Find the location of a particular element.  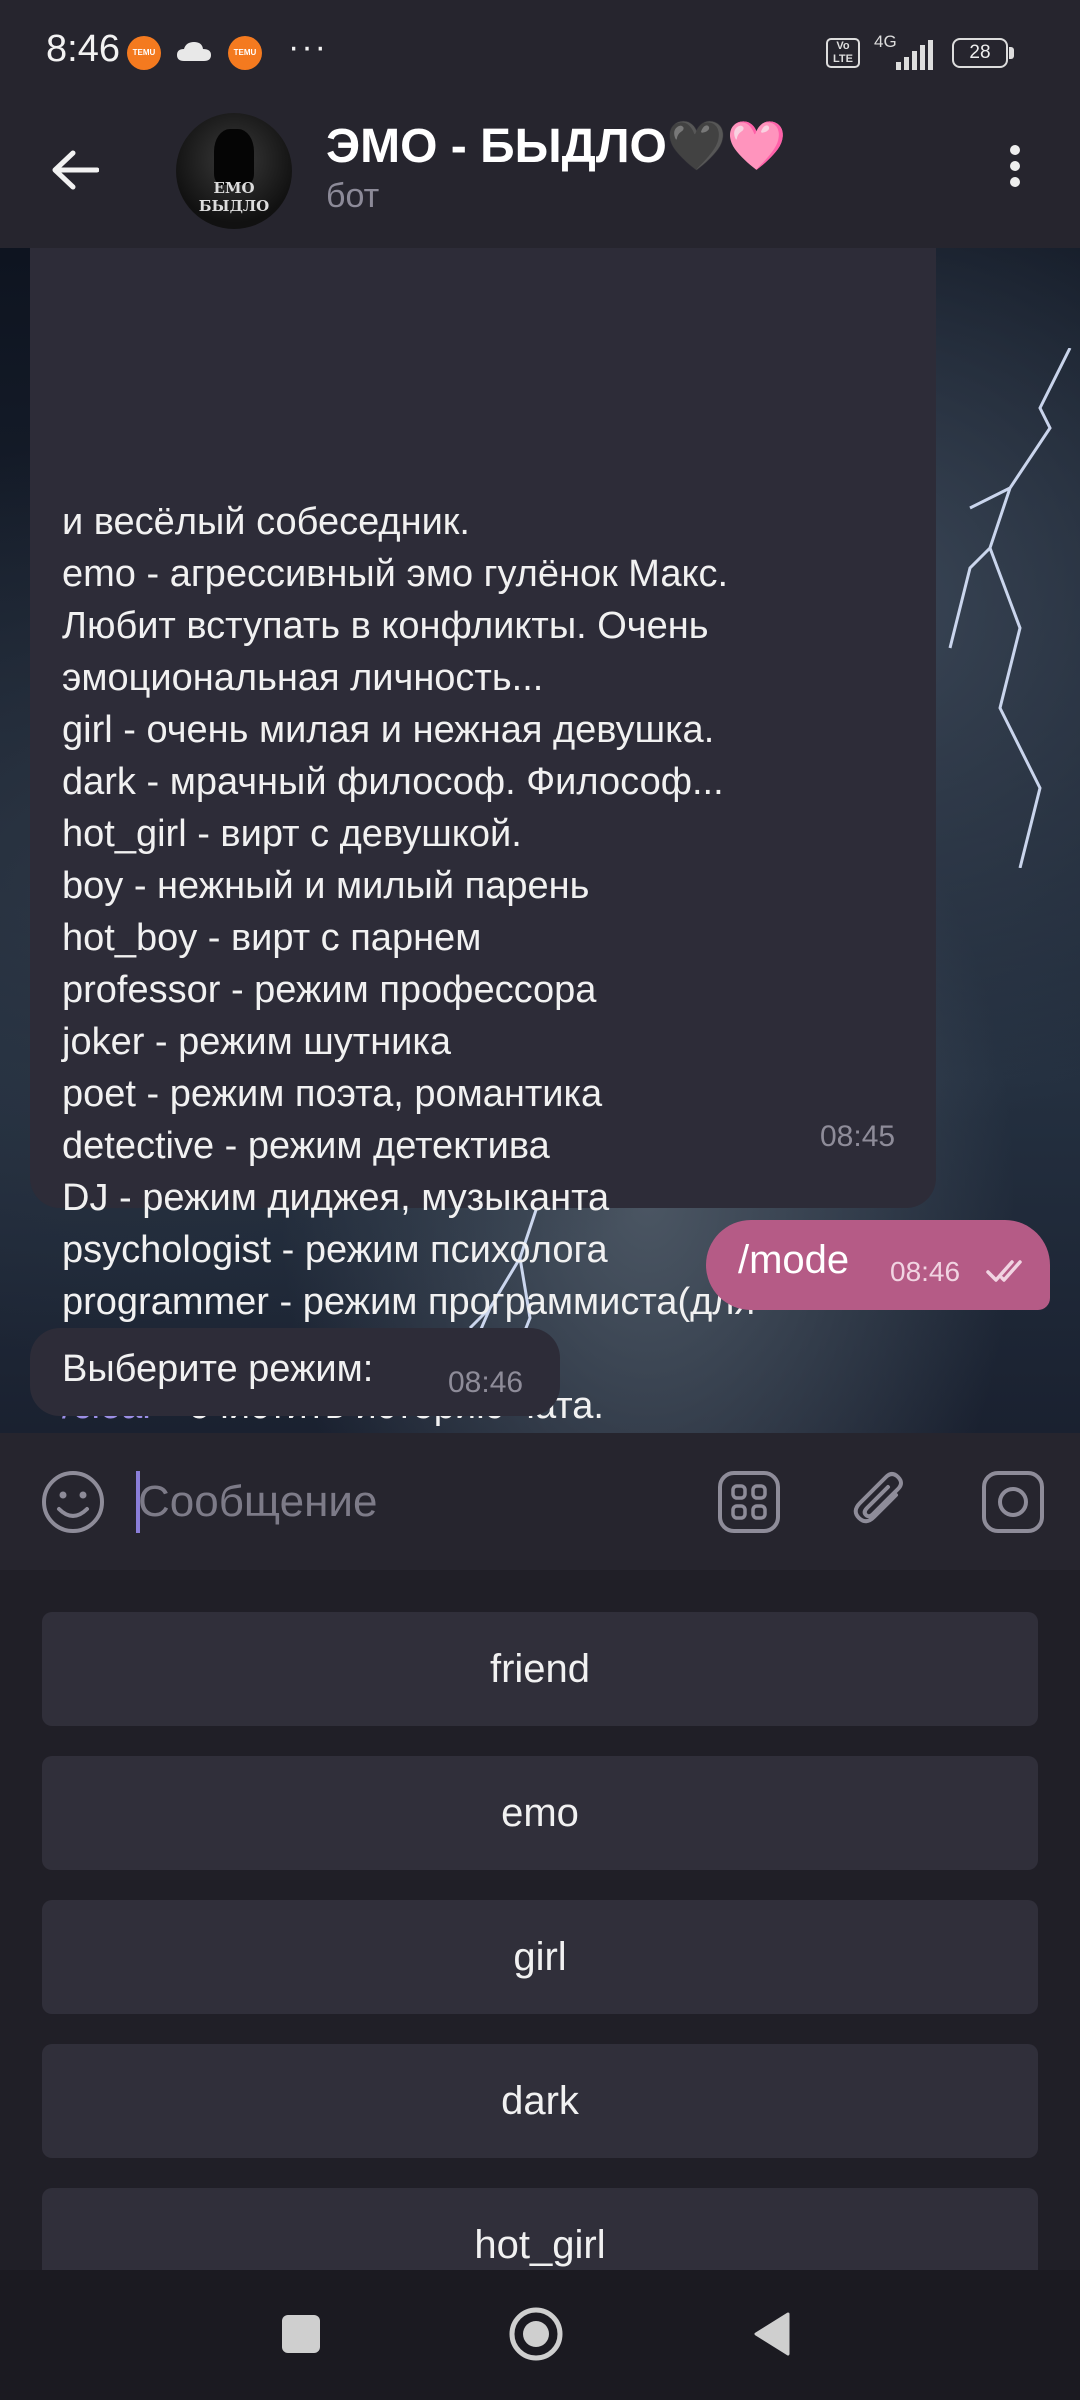

home-icon is located at coordinates (536, 2334).